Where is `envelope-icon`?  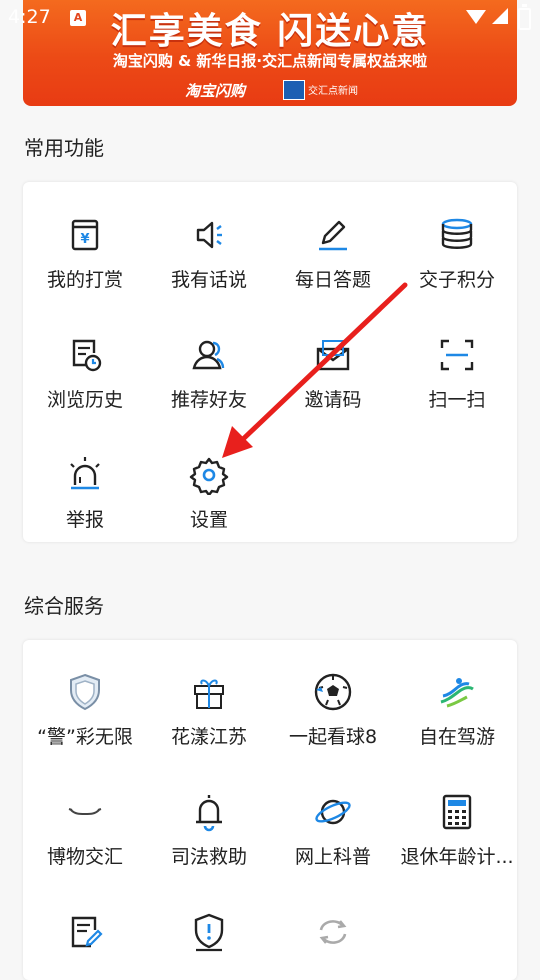 envelope-icon is located at coordinates (333, 355).